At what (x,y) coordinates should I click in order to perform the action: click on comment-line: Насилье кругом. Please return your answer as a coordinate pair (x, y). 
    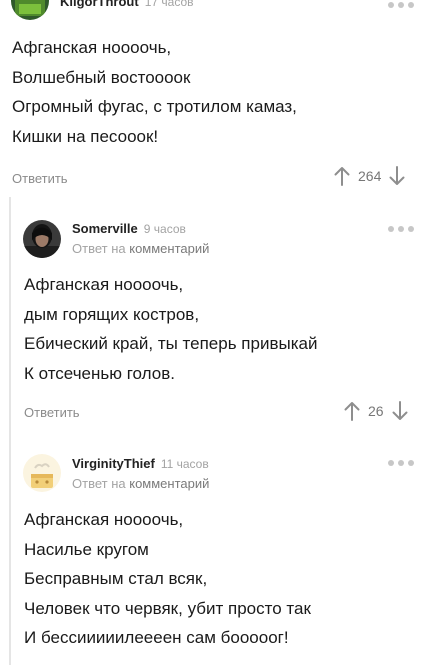
    Looking at the image, I should click on (86, 549).